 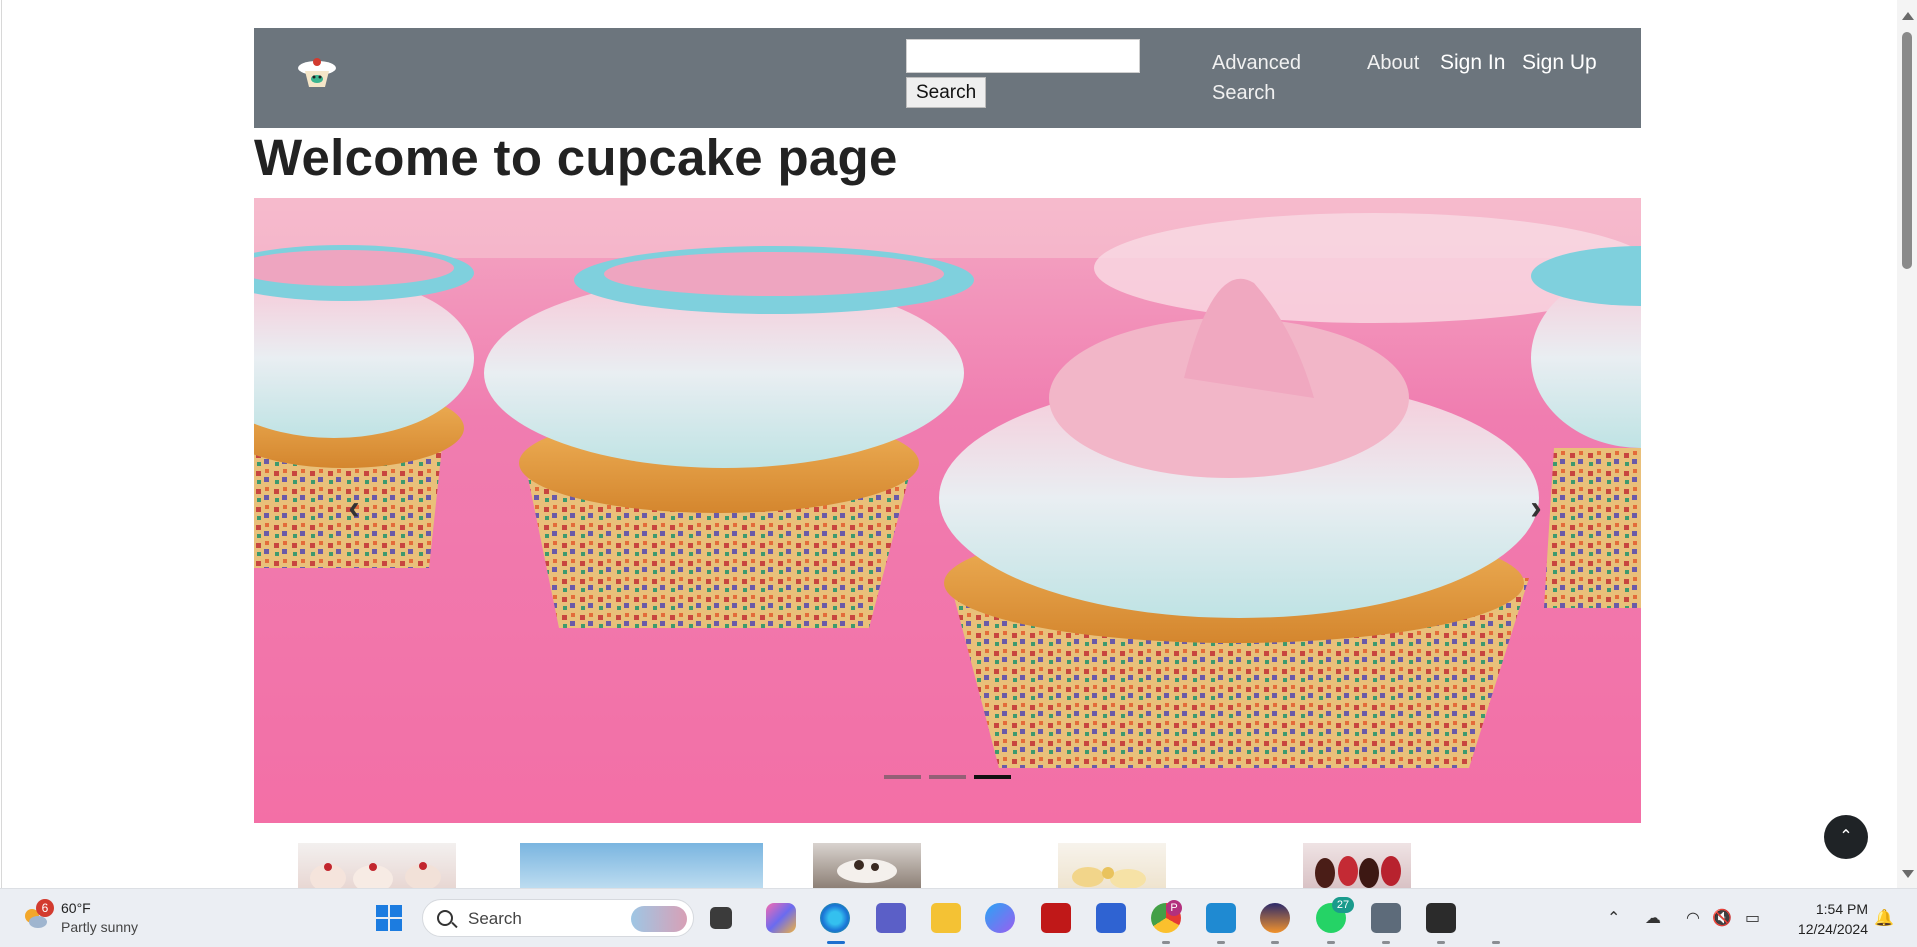 I want to click on weather-temperature: 60°F, so click(x=76, y=908).